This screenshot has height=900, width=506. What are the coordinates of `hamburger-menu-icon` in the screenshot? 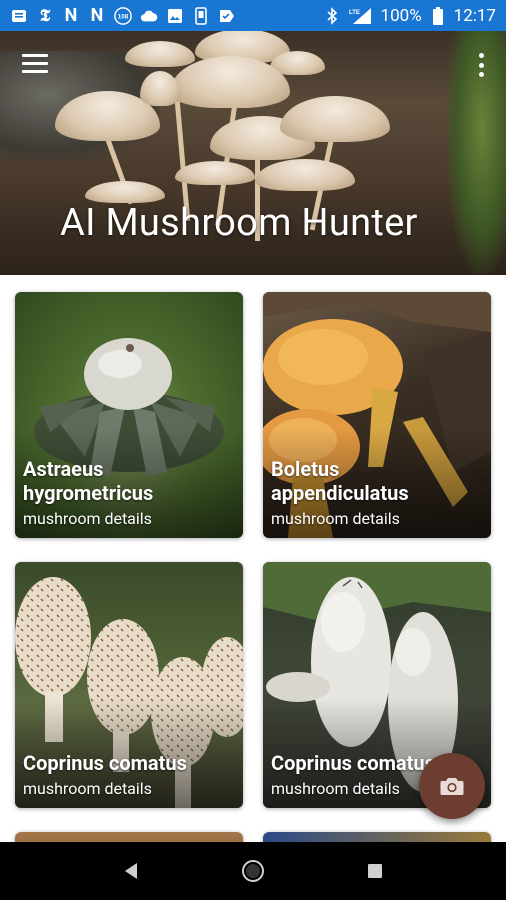 It's located at (35, 65).